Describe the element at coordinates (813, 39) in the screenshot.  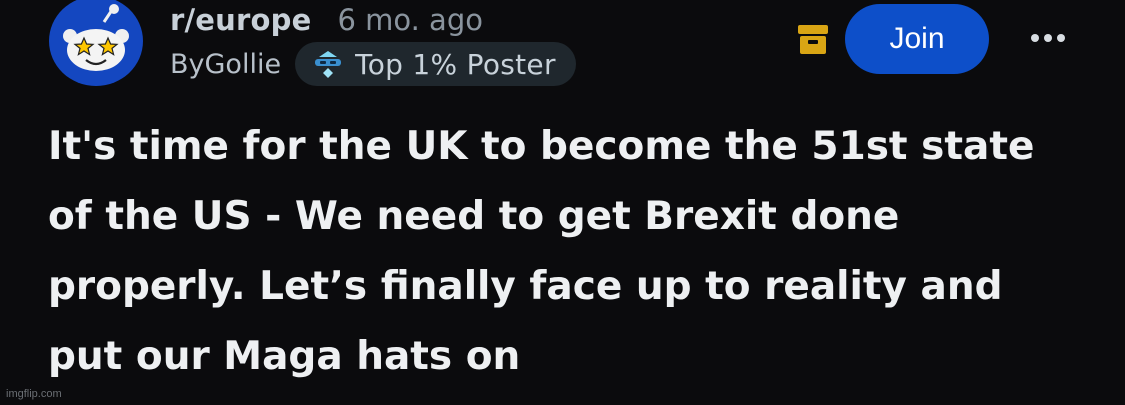
I see `archive-box-icon` at that location.